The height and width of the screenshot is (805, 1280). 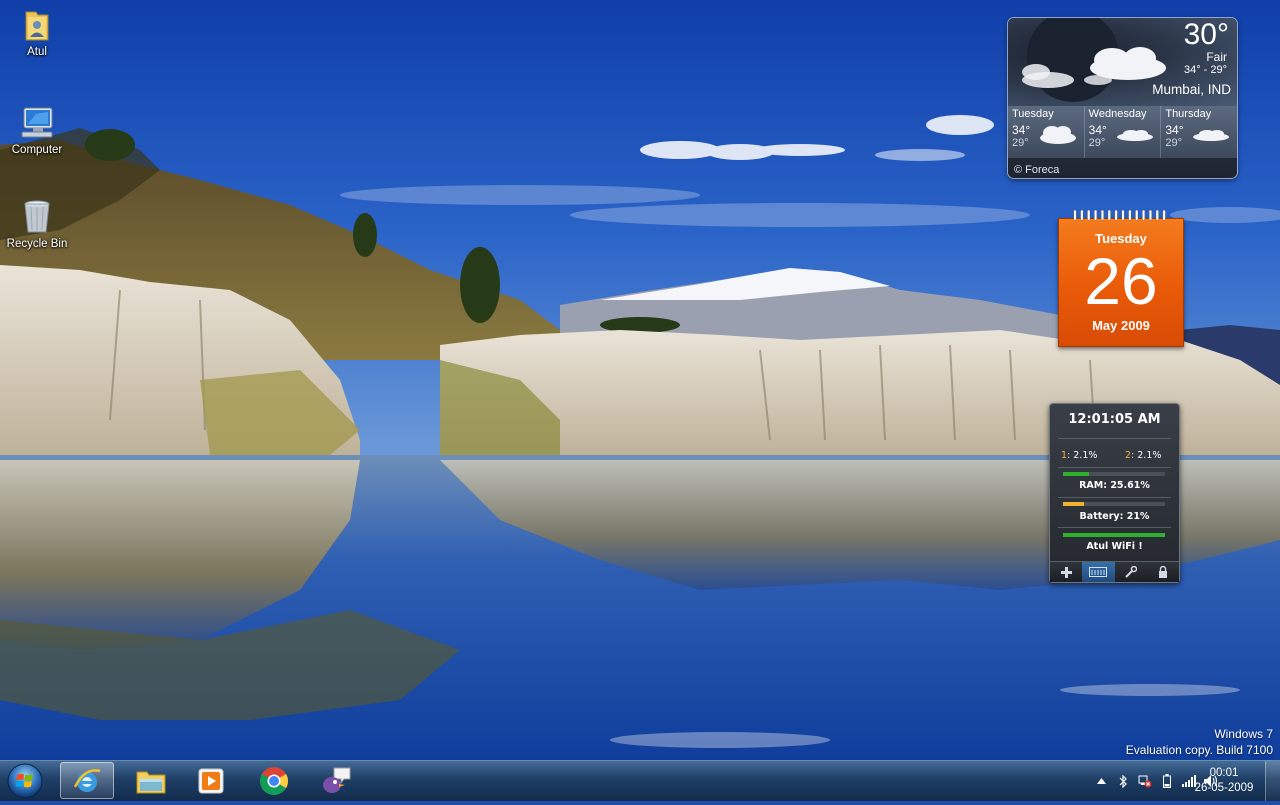 I want to click on ram-bar-fill, so click(x=1076, y=474).